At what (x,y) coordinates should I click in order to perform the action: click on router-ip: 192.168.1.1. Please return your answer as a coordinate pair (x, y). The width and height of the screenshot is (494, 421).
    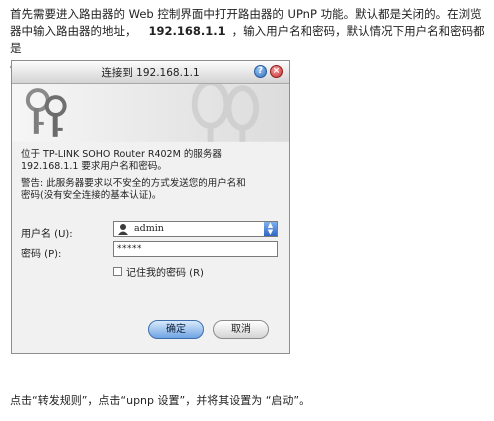
    Looking at the image, I should click on (187, 31).